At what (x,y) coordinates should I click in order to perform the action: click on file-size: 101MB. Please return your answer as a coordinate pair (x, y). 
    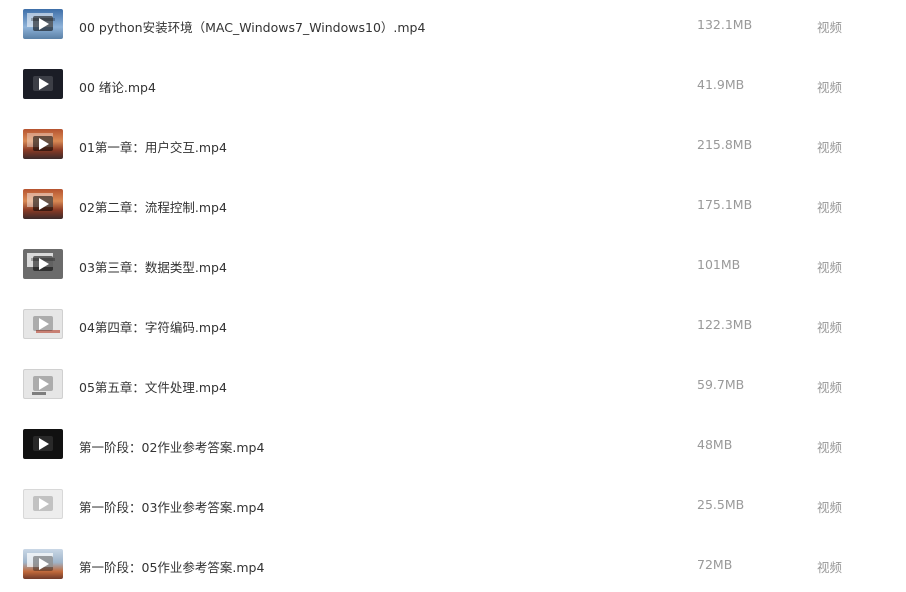
    Looking at the image, I should click on (719, 264).